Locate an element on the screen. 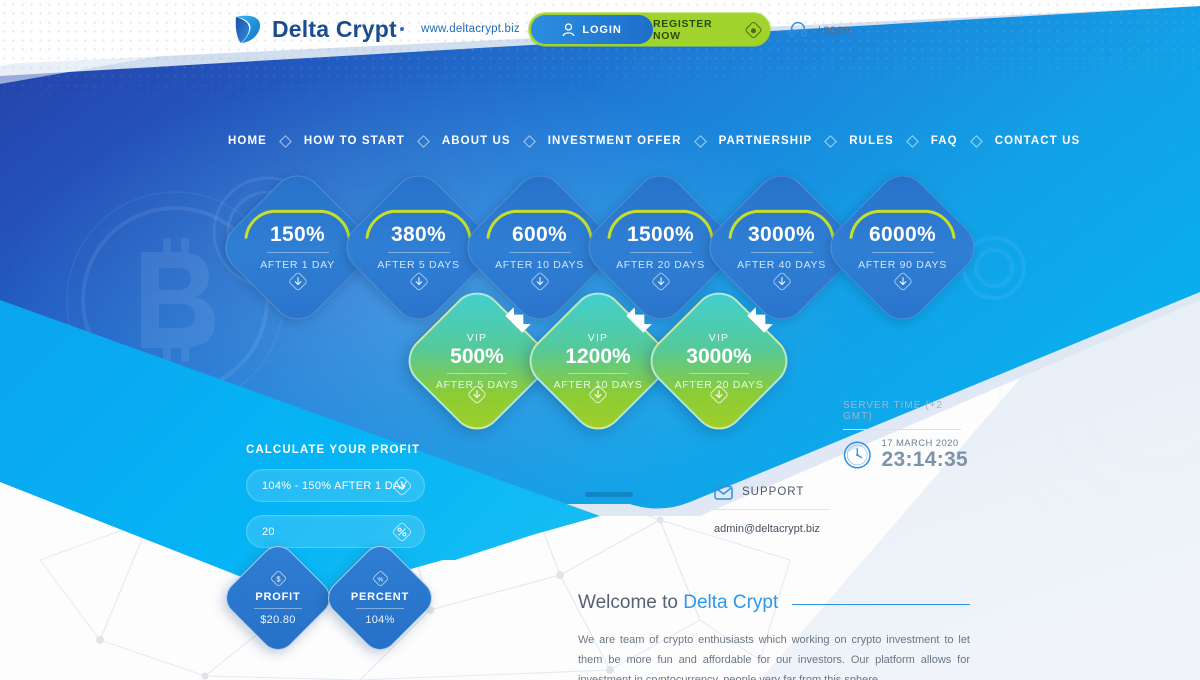 Image resolution: width=1200 pixels, height=680 pixels. plan-term: AFTER 1 DAY is located at coordinates (297, 265).